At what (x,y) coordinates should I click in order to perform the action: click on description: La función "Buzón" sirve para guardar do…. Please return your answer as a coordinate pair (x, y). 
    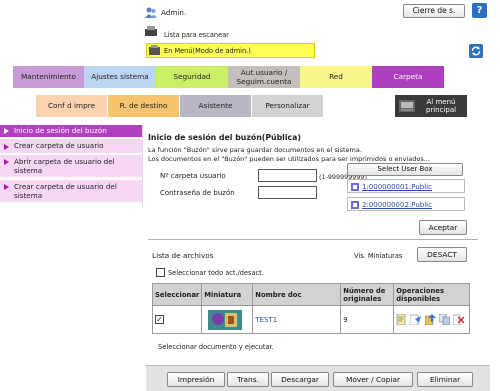
    Looking at the image, I should click on (289, 154).